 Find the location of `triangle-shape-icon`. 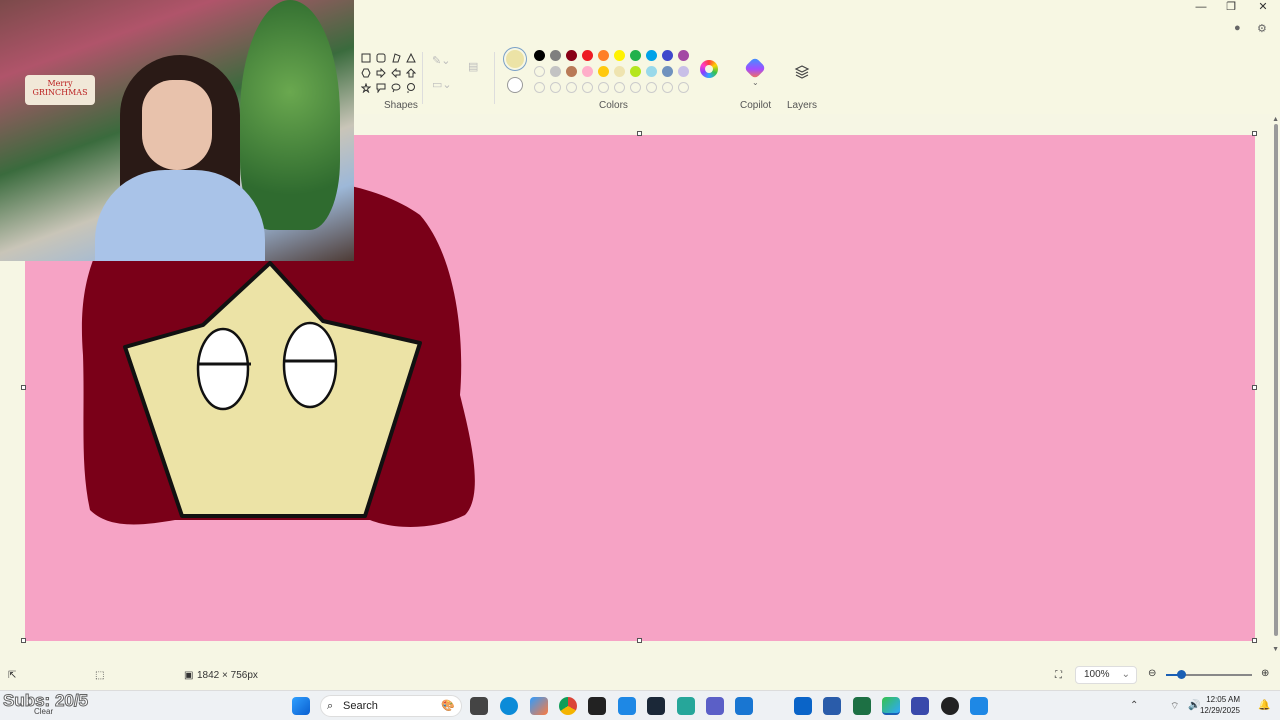

triangle-shape-icon is located at coordinates (410, 57).